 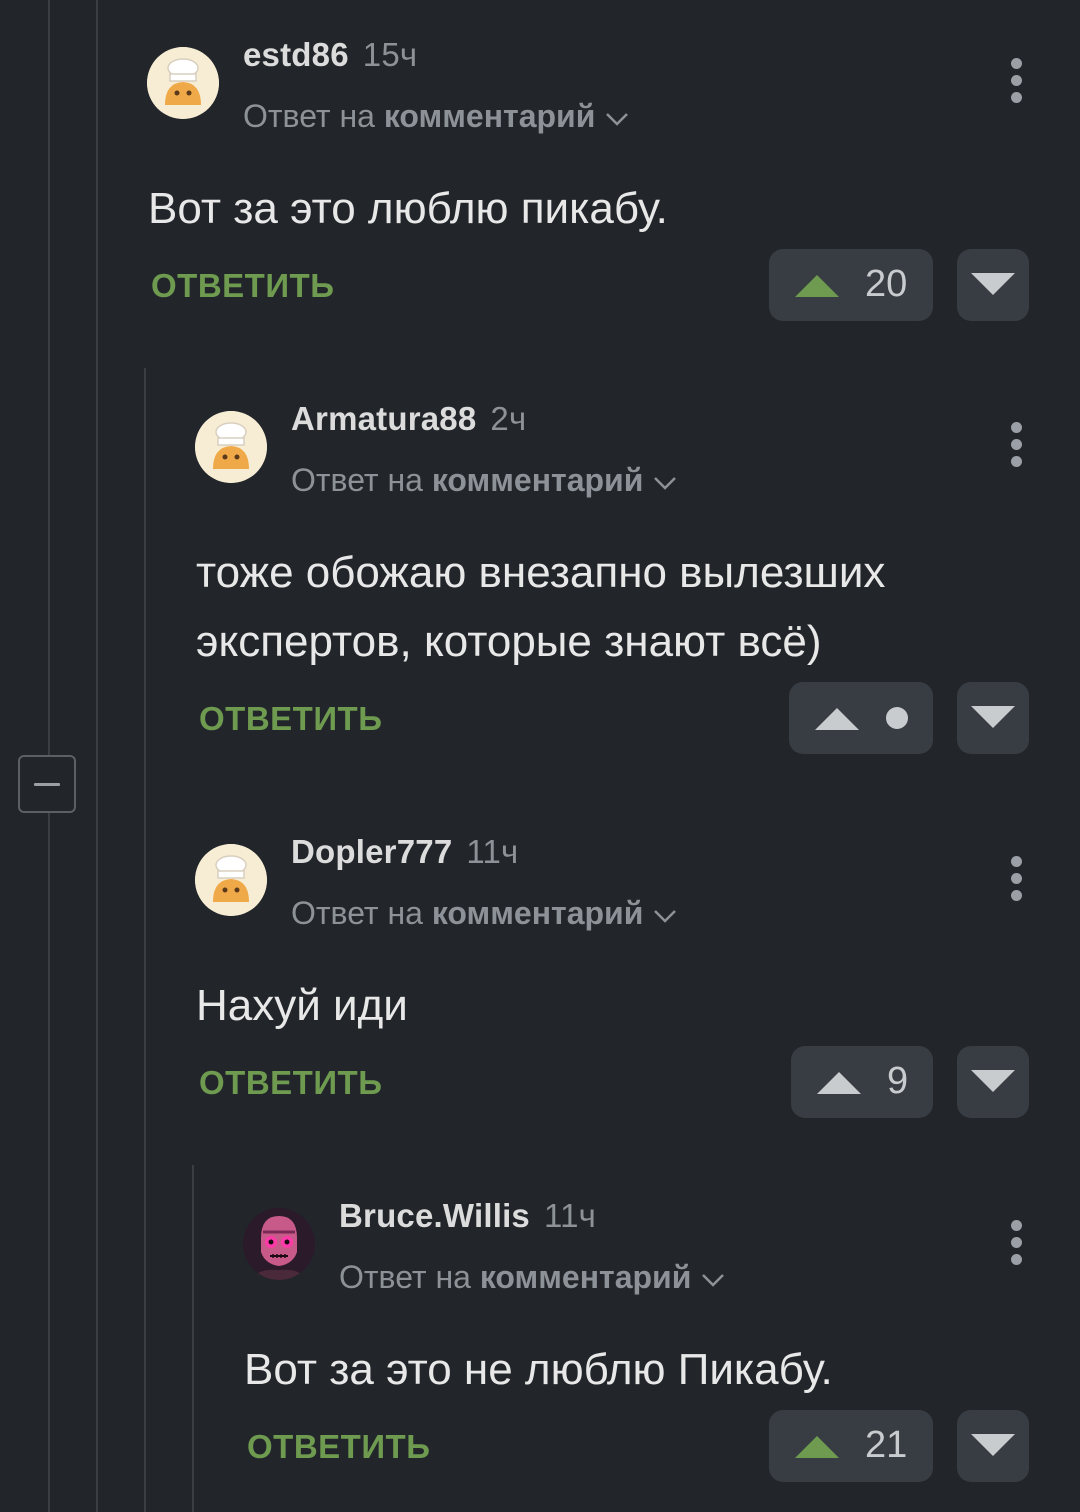 I want to click on upvote-button, so click(x=861, y=718).